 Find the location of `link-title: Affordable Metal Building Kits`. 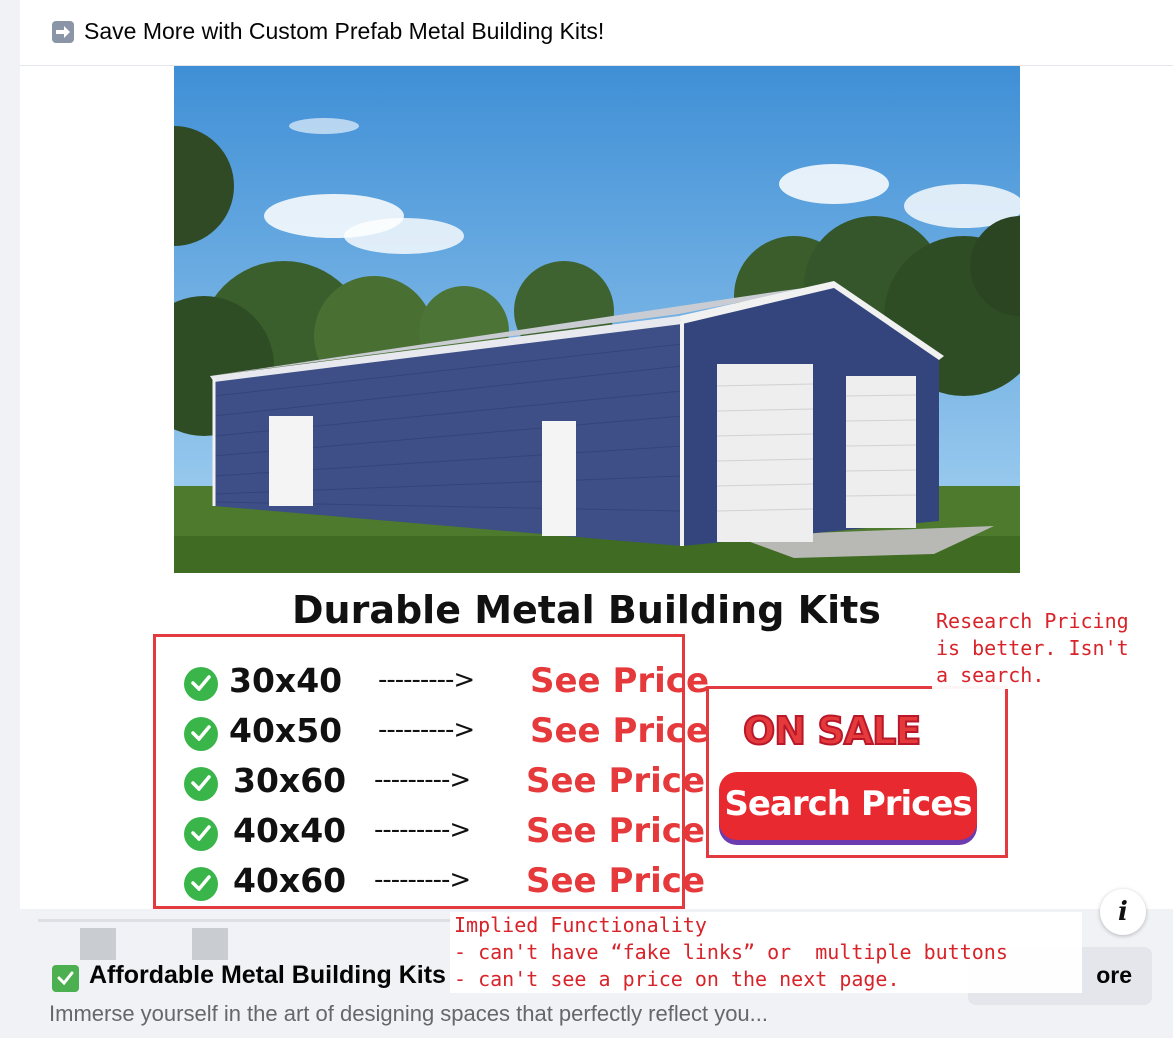

link-title: Affordable Metal Building Kits is located at coordinates (267, 975).